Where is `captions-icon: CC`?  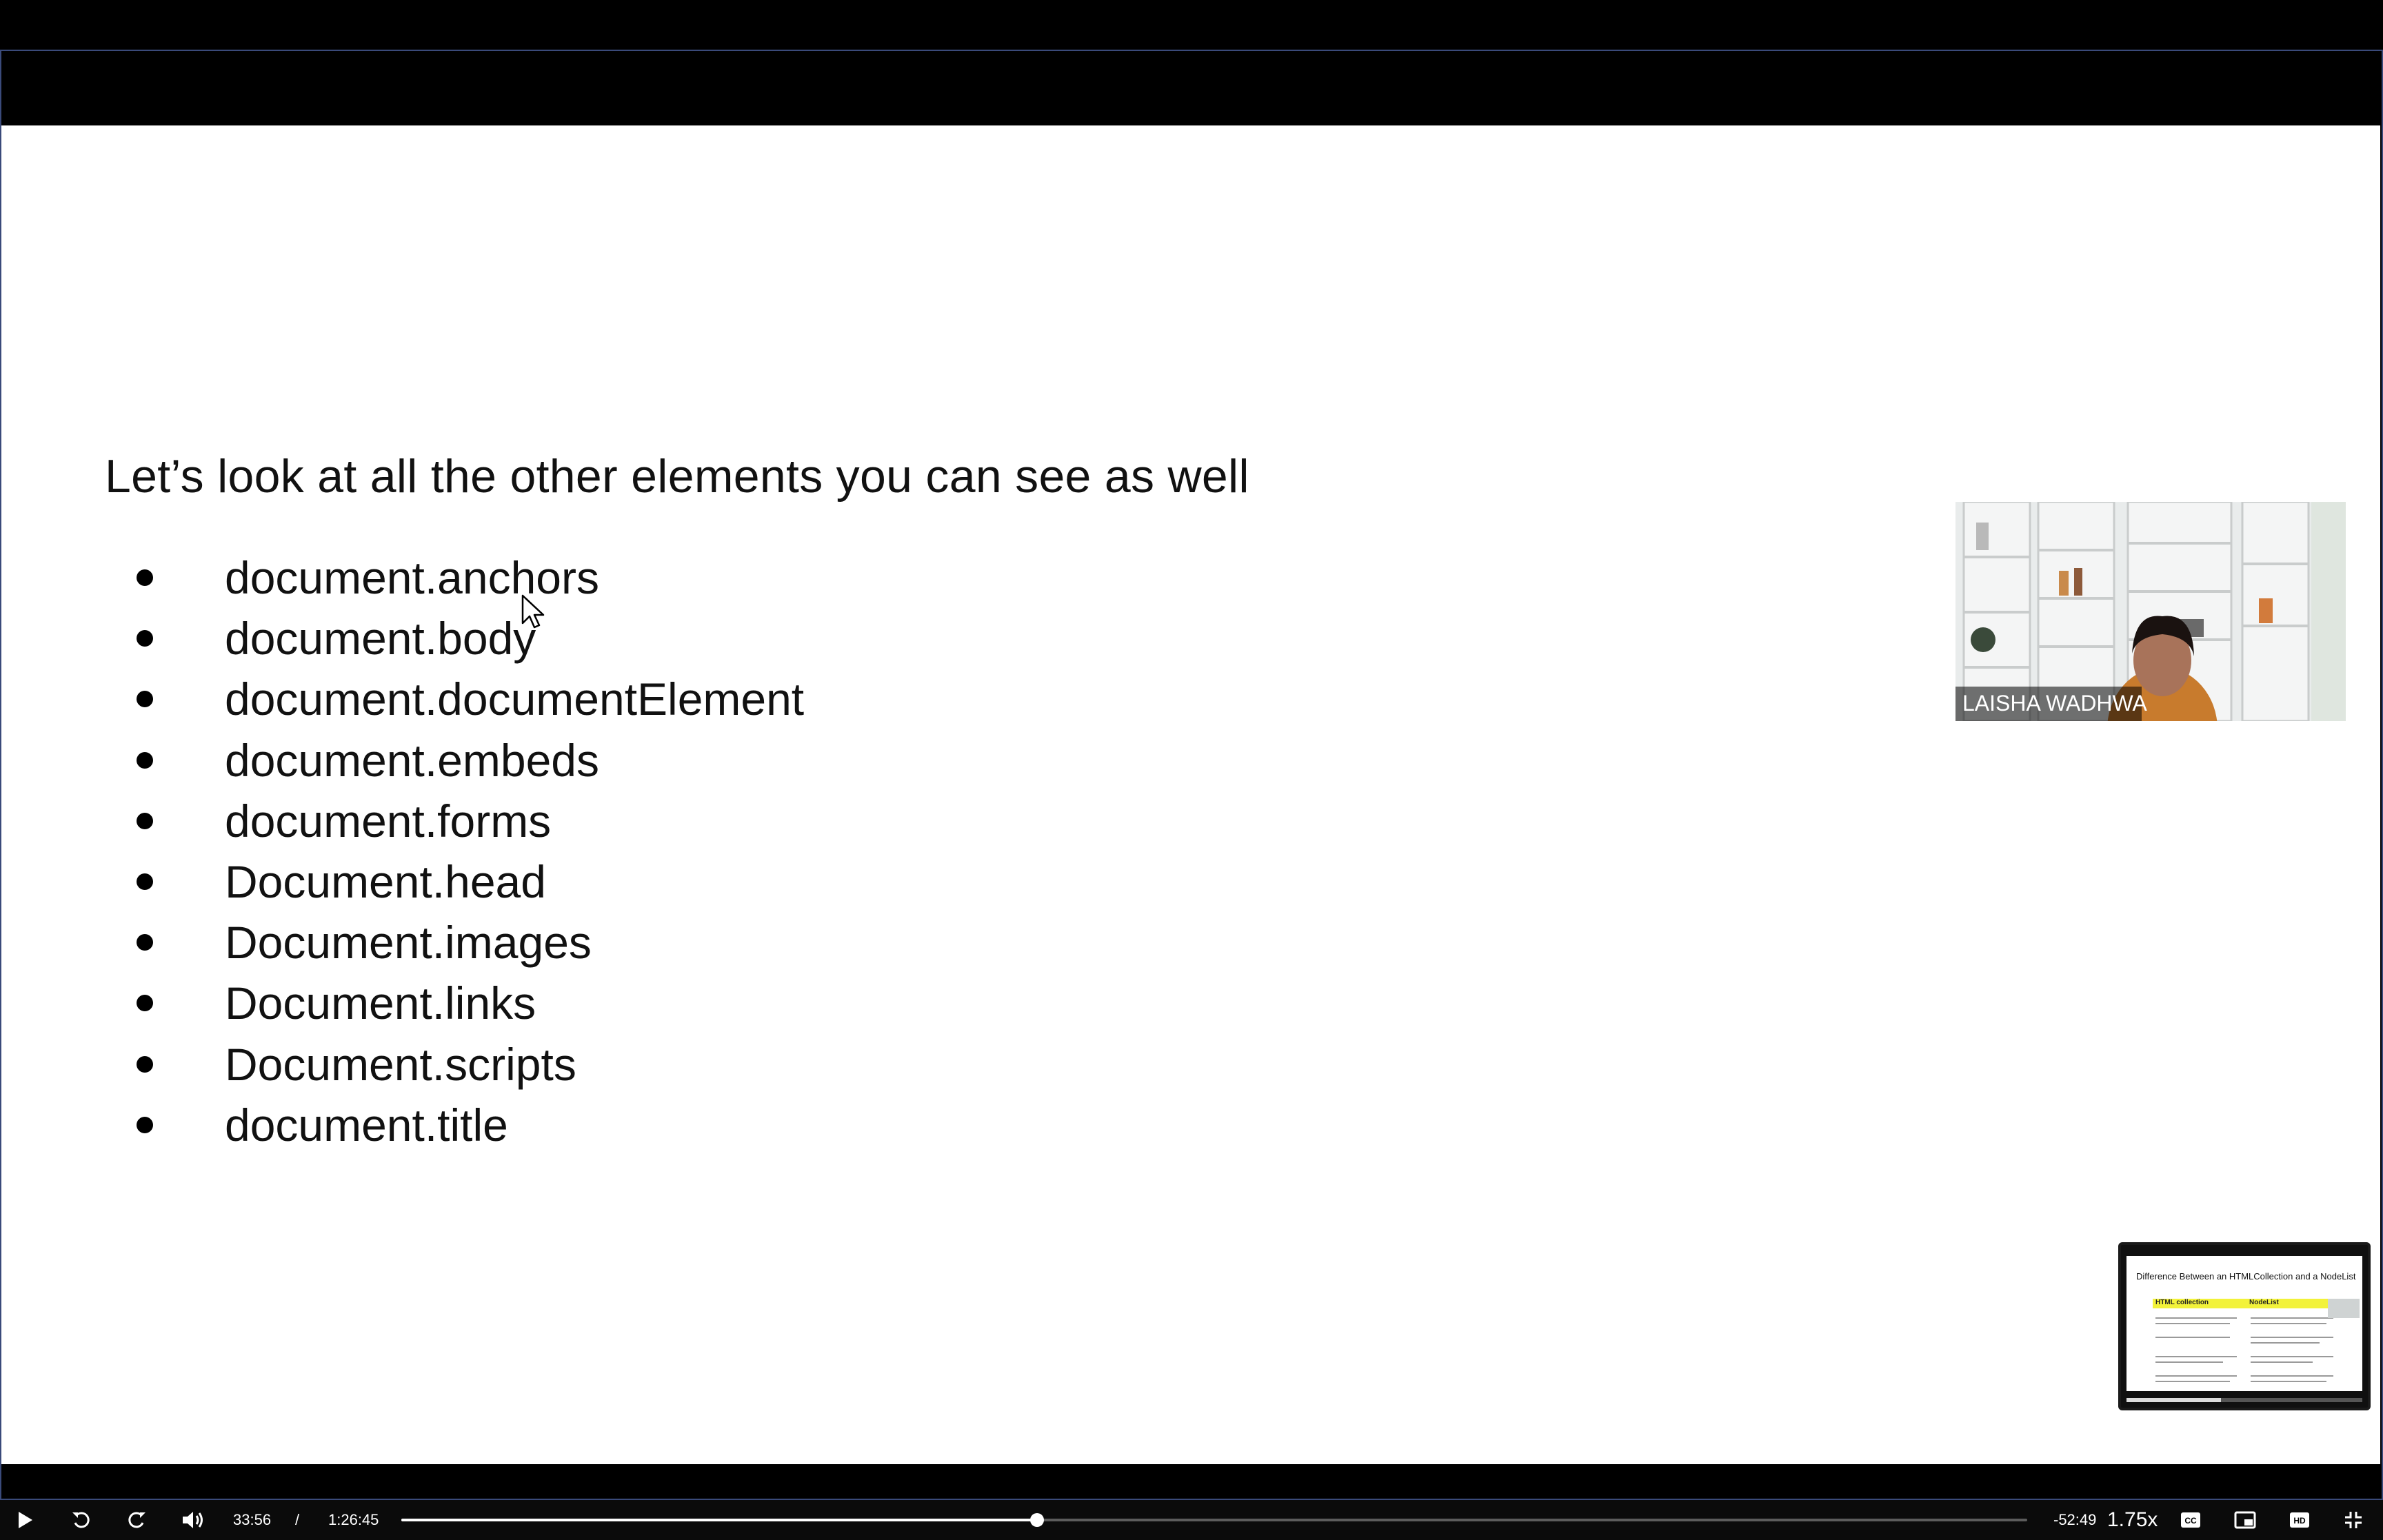
captions-icon: CC is located at coordinates (2190, 1520).